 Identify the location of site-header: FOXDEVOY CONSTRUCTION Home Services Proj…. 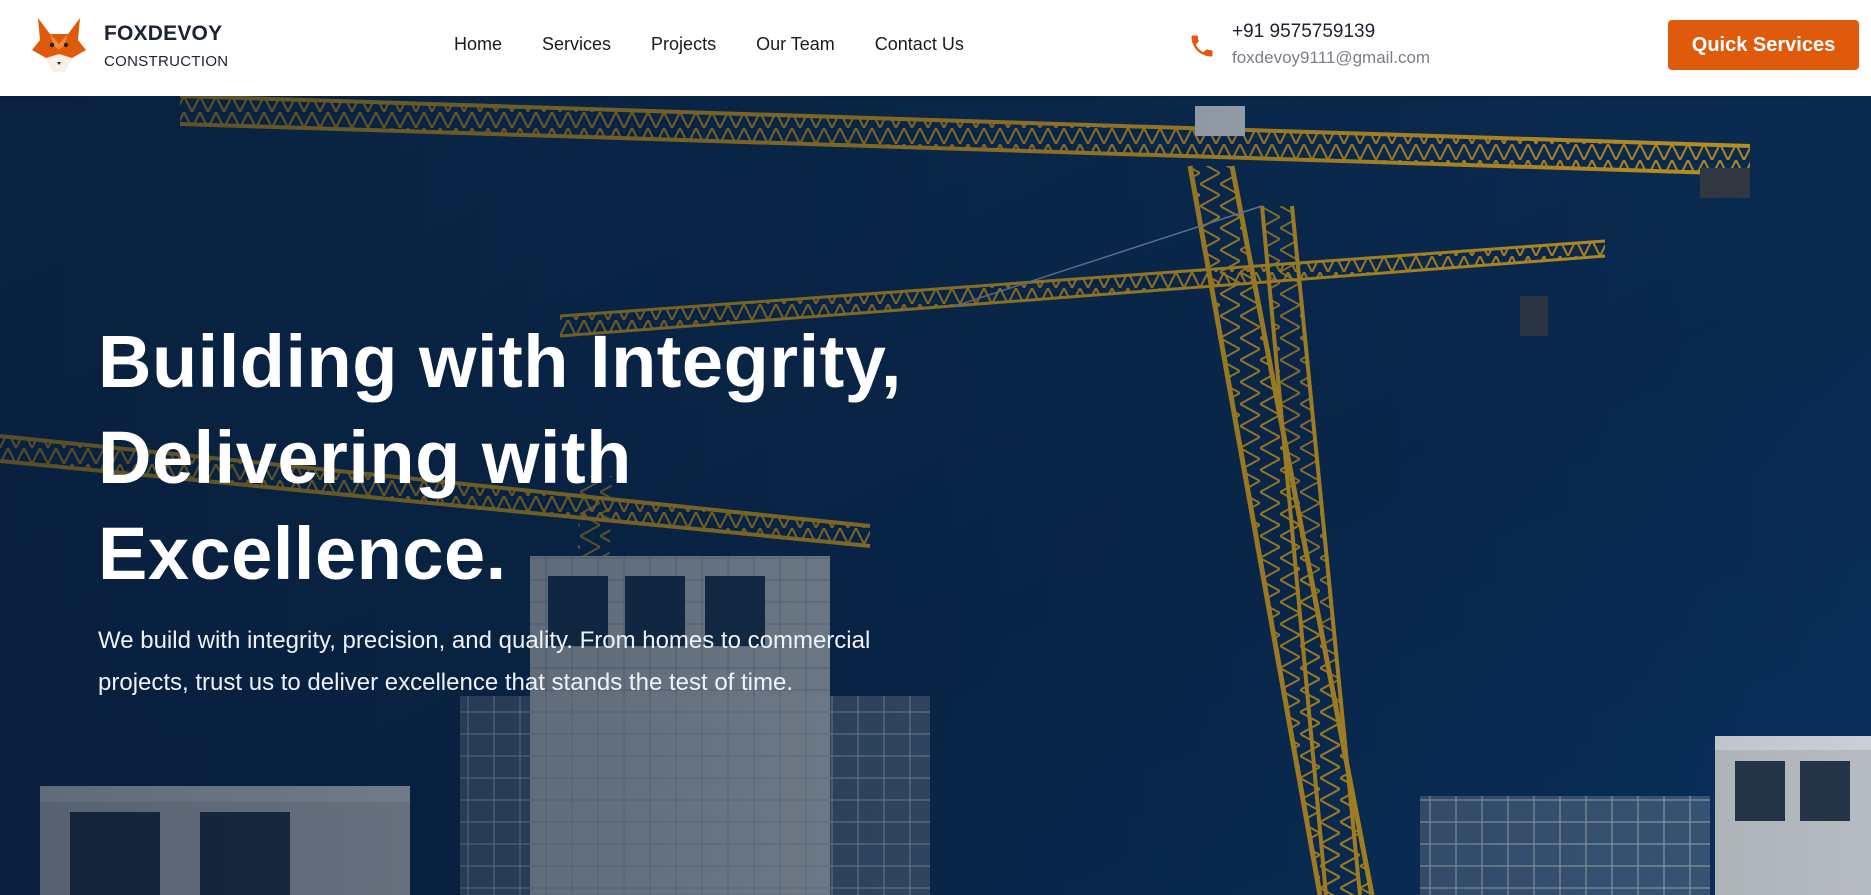
(935, 48).